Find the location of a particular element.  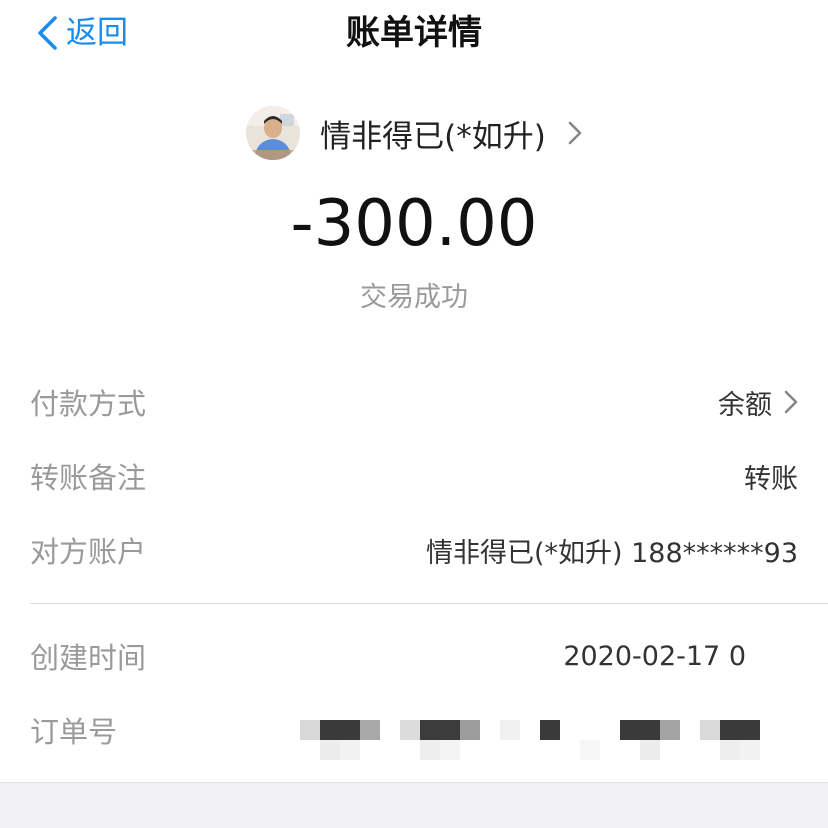

counterparty-account-value: 情非得已(*如升) 188******93 is located at coordinates (611, 553).